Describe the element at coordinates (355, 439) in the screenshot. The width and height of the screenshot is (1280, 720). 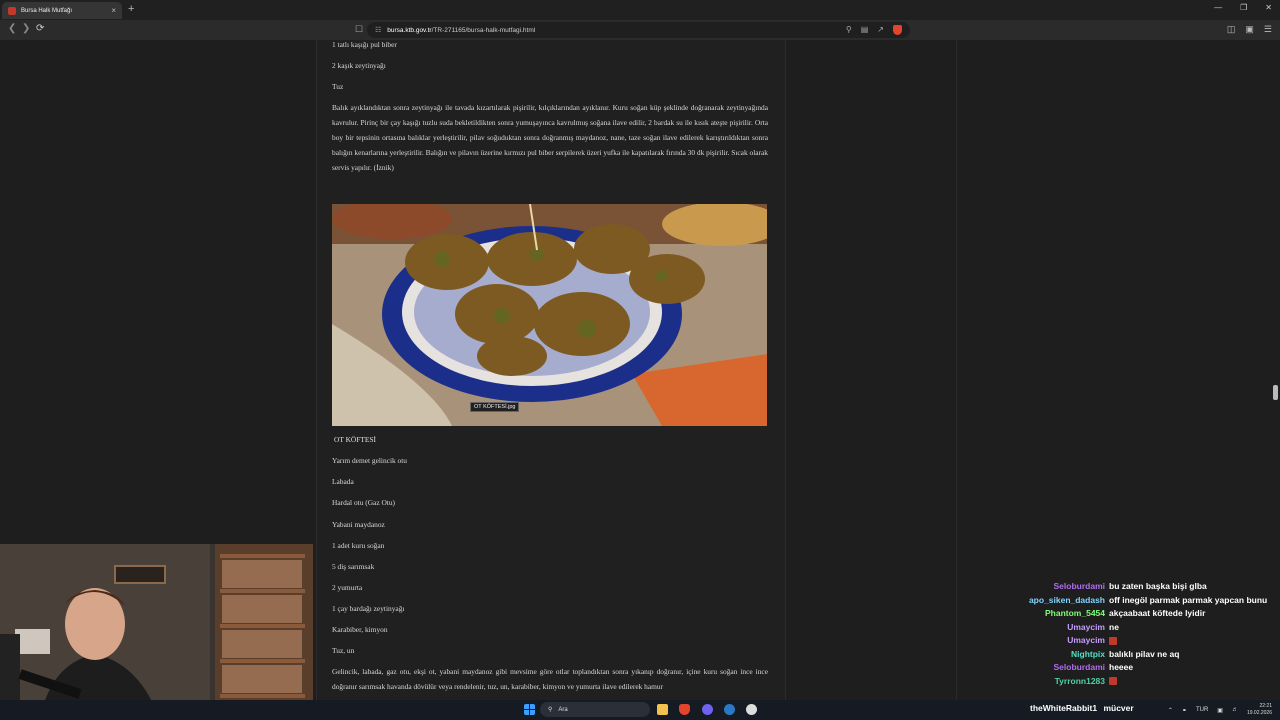
I see `section-heading: OT KÖFTESİ` at that location.